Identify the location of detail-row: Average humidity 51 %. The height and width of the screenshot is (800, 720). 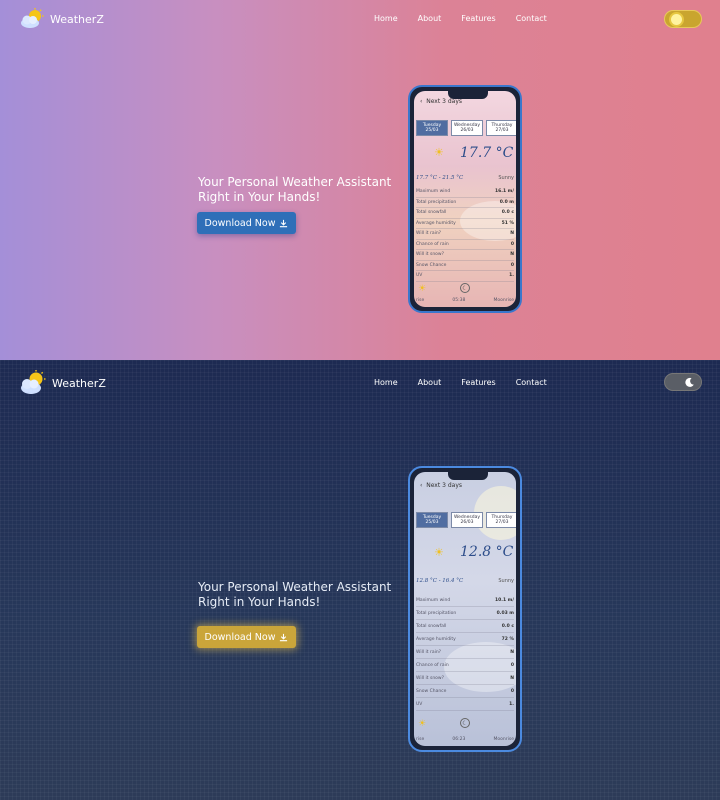
(465, 224).